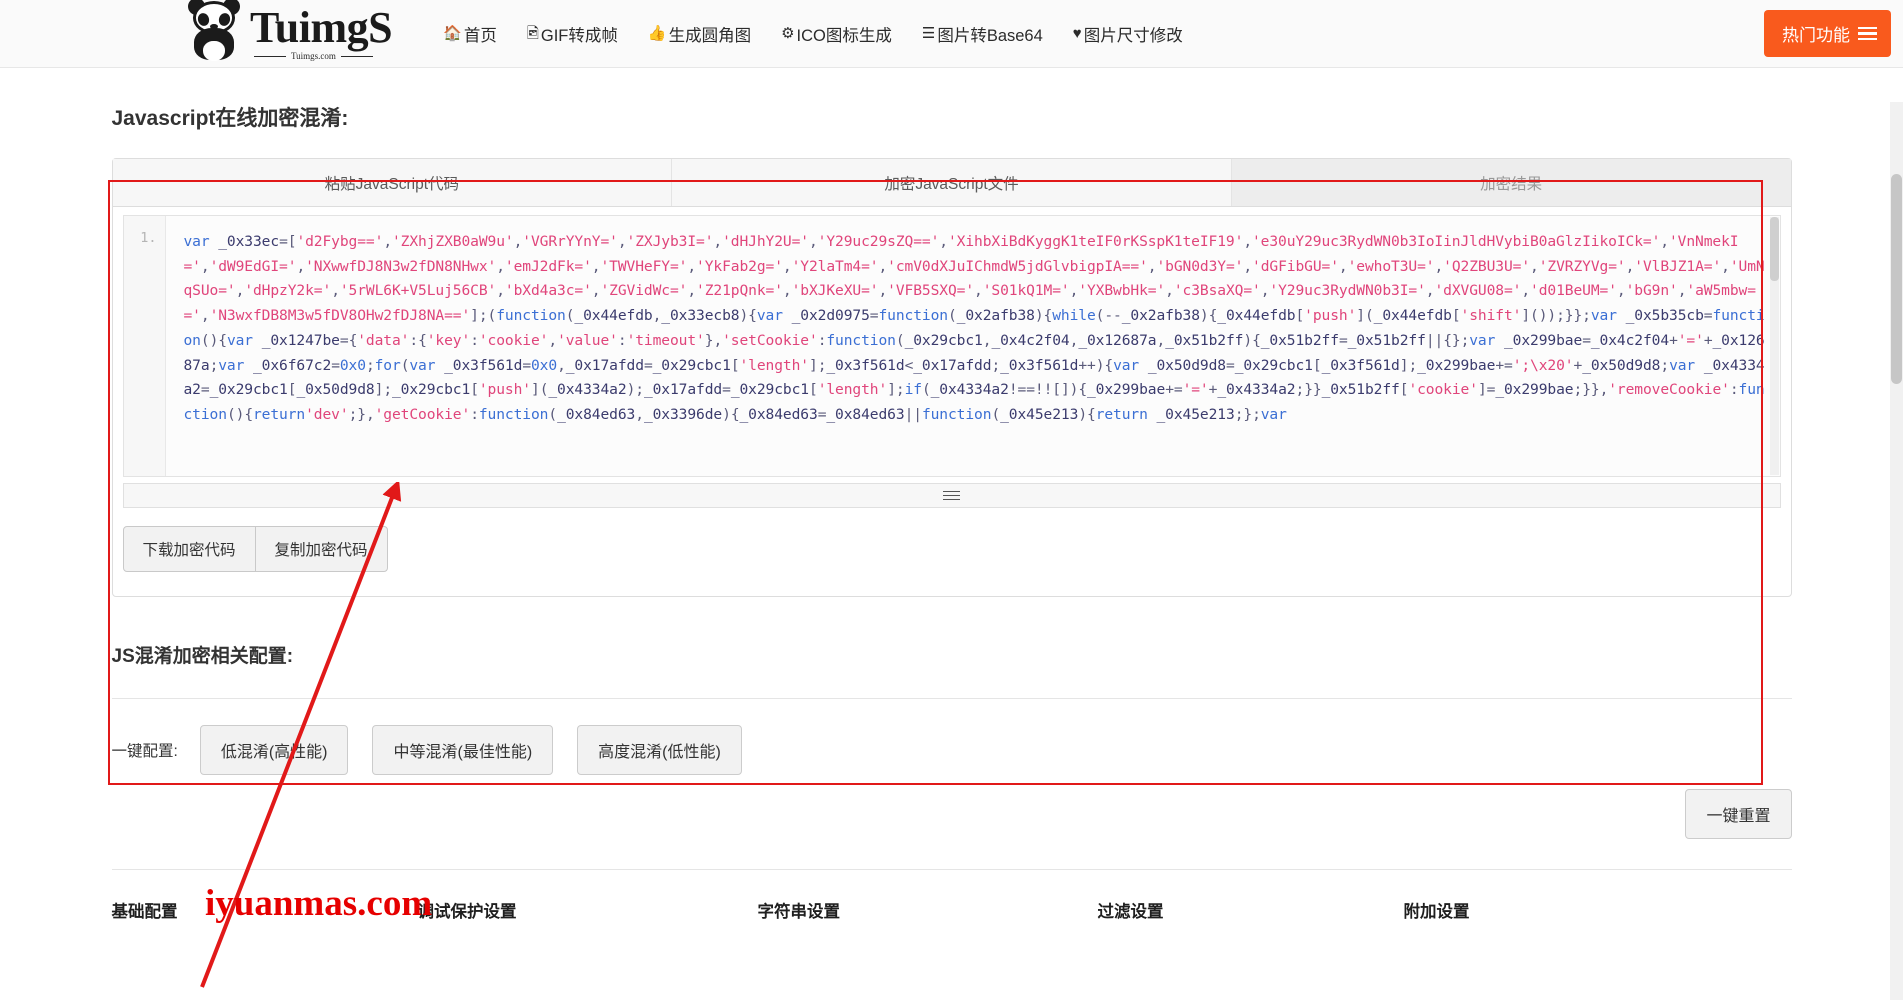 This screenshot has height=1000, width=1903. Describe the element at coordinates (579, 35) in the screenshot. I see `nav-label-gif-to-frames: GIF转成帧` at that location.